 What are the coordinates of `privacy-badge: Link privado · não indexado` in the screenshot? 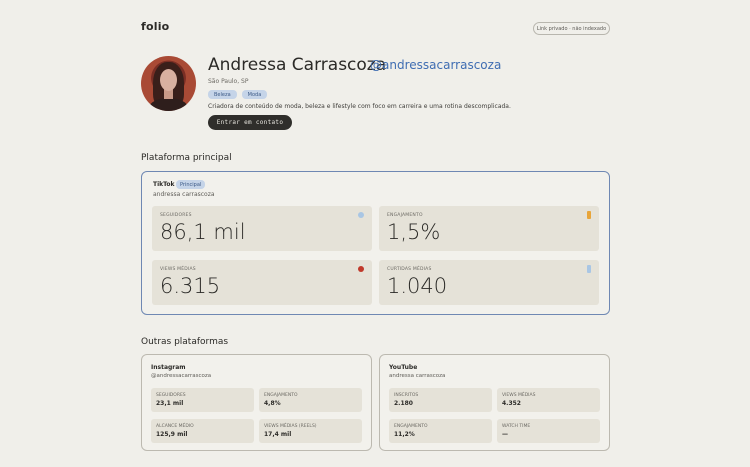 It's located at (571, 28).